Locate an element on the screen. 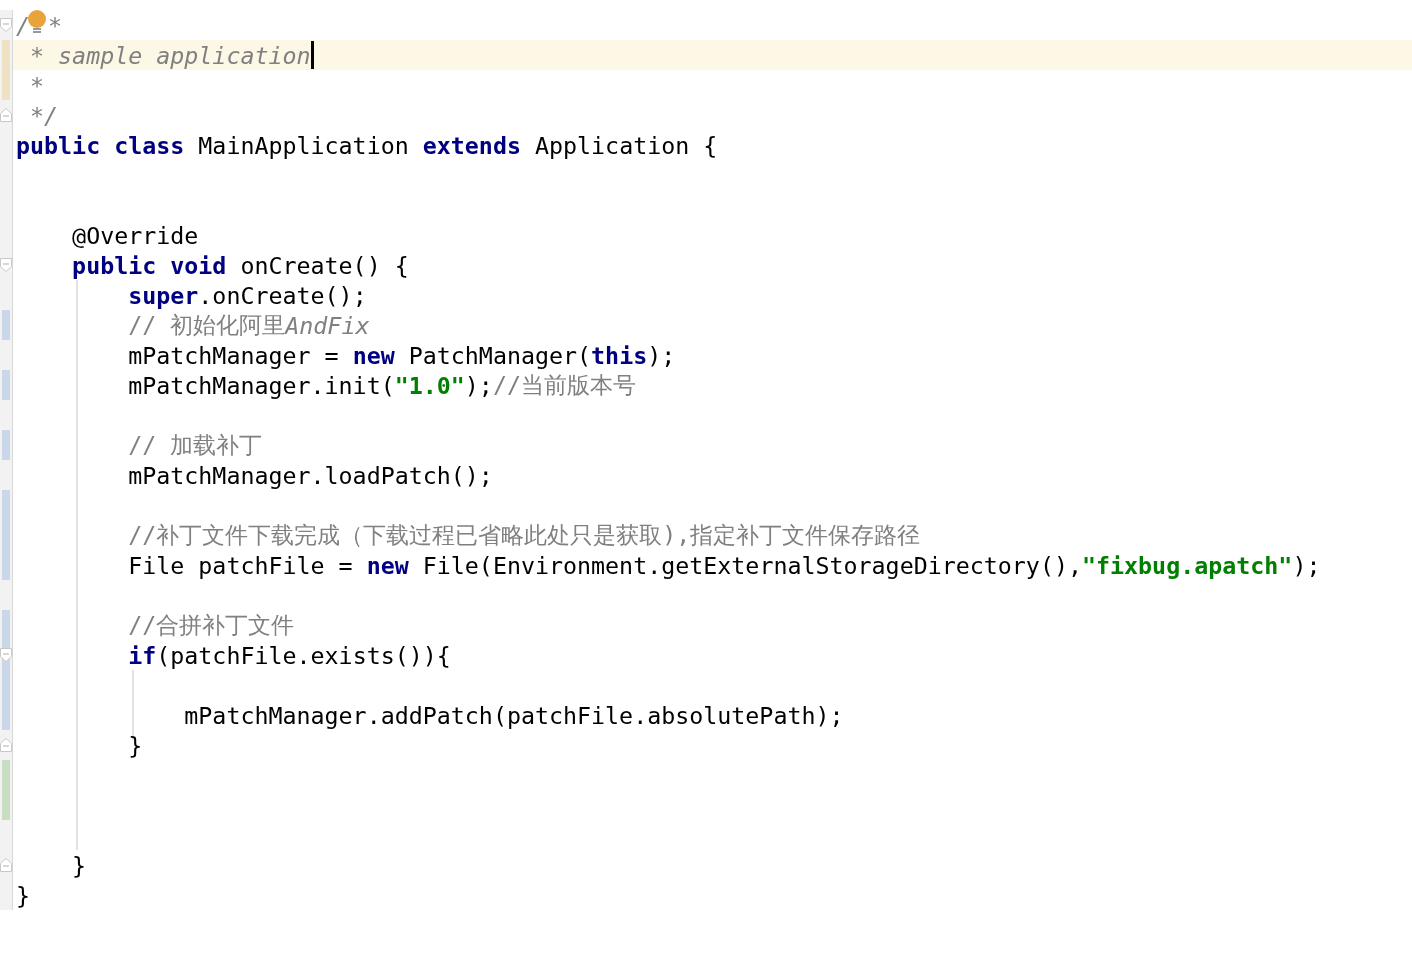  code-comment: //补丁文件下载完成（下载过程已省略此处只是获取),指定补丁文件保存路径 is located at coordinates (524, 534).